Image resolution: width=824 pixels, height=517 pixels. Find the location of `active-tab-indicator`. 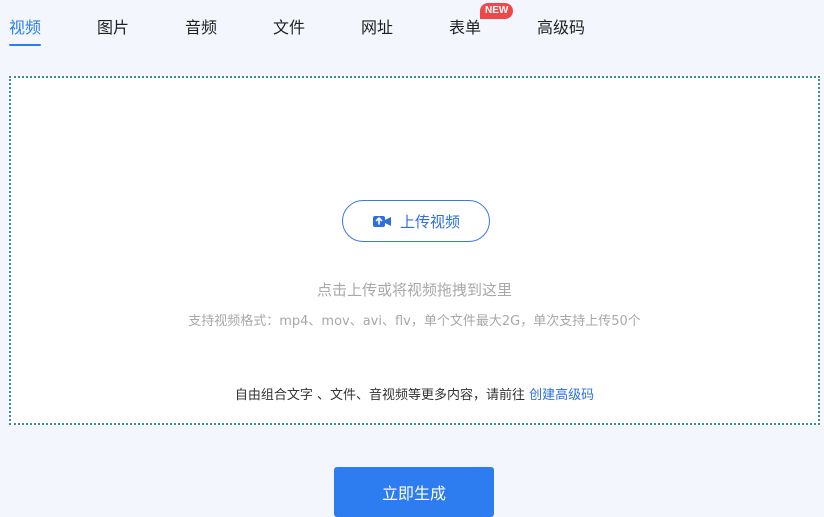

active-tab-indicator is located at coordinates (25, 45).